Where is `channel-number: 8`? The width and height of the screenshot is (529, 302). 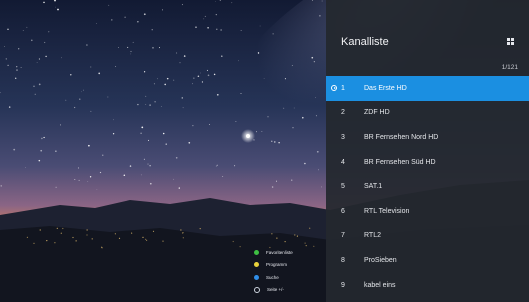
channel-number: 8 is located at coordinates (343, 260).